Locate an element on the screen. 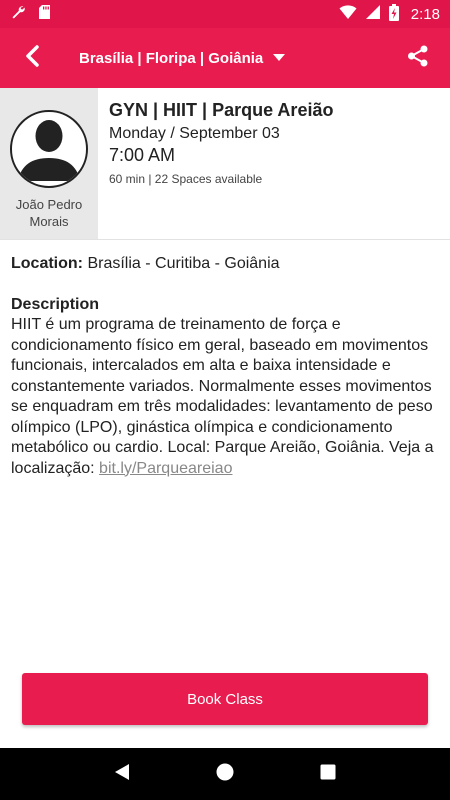  status-time: 2:18 is located at coordinates (425, 14).